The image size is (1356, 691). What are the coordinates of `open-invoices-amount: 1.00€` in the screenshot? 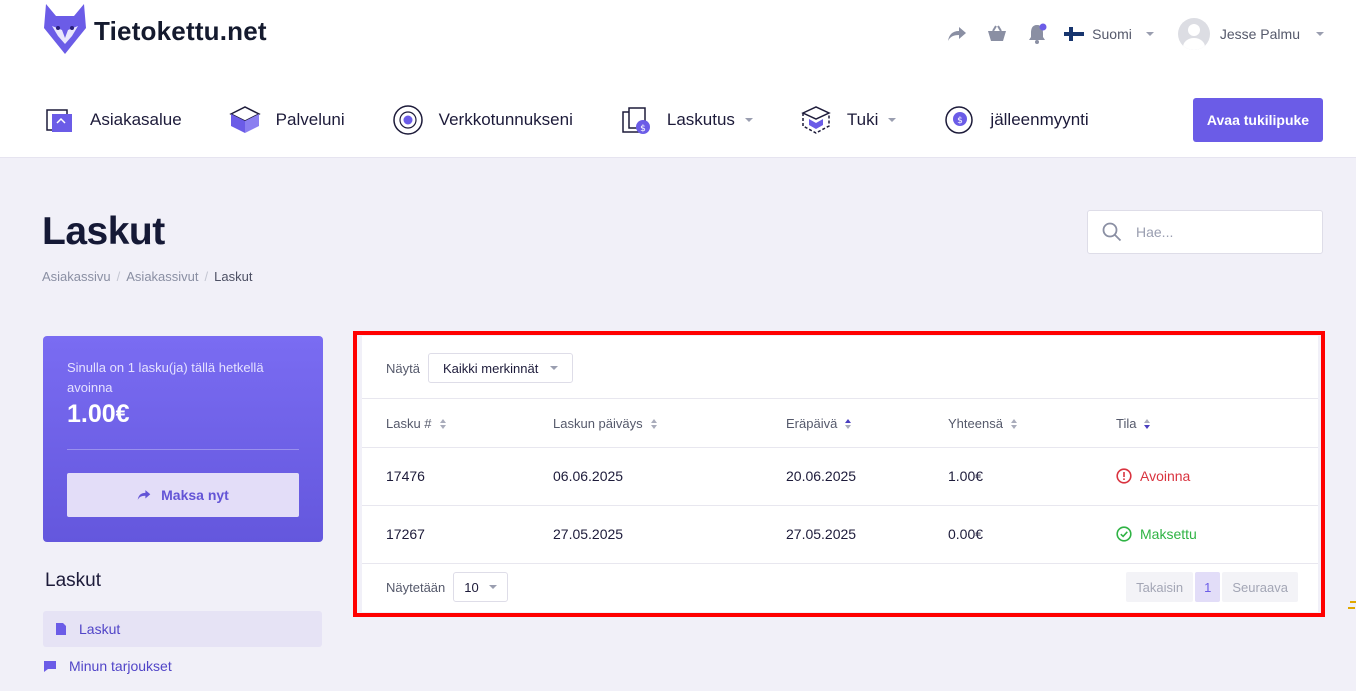 It's located at (98, 414).